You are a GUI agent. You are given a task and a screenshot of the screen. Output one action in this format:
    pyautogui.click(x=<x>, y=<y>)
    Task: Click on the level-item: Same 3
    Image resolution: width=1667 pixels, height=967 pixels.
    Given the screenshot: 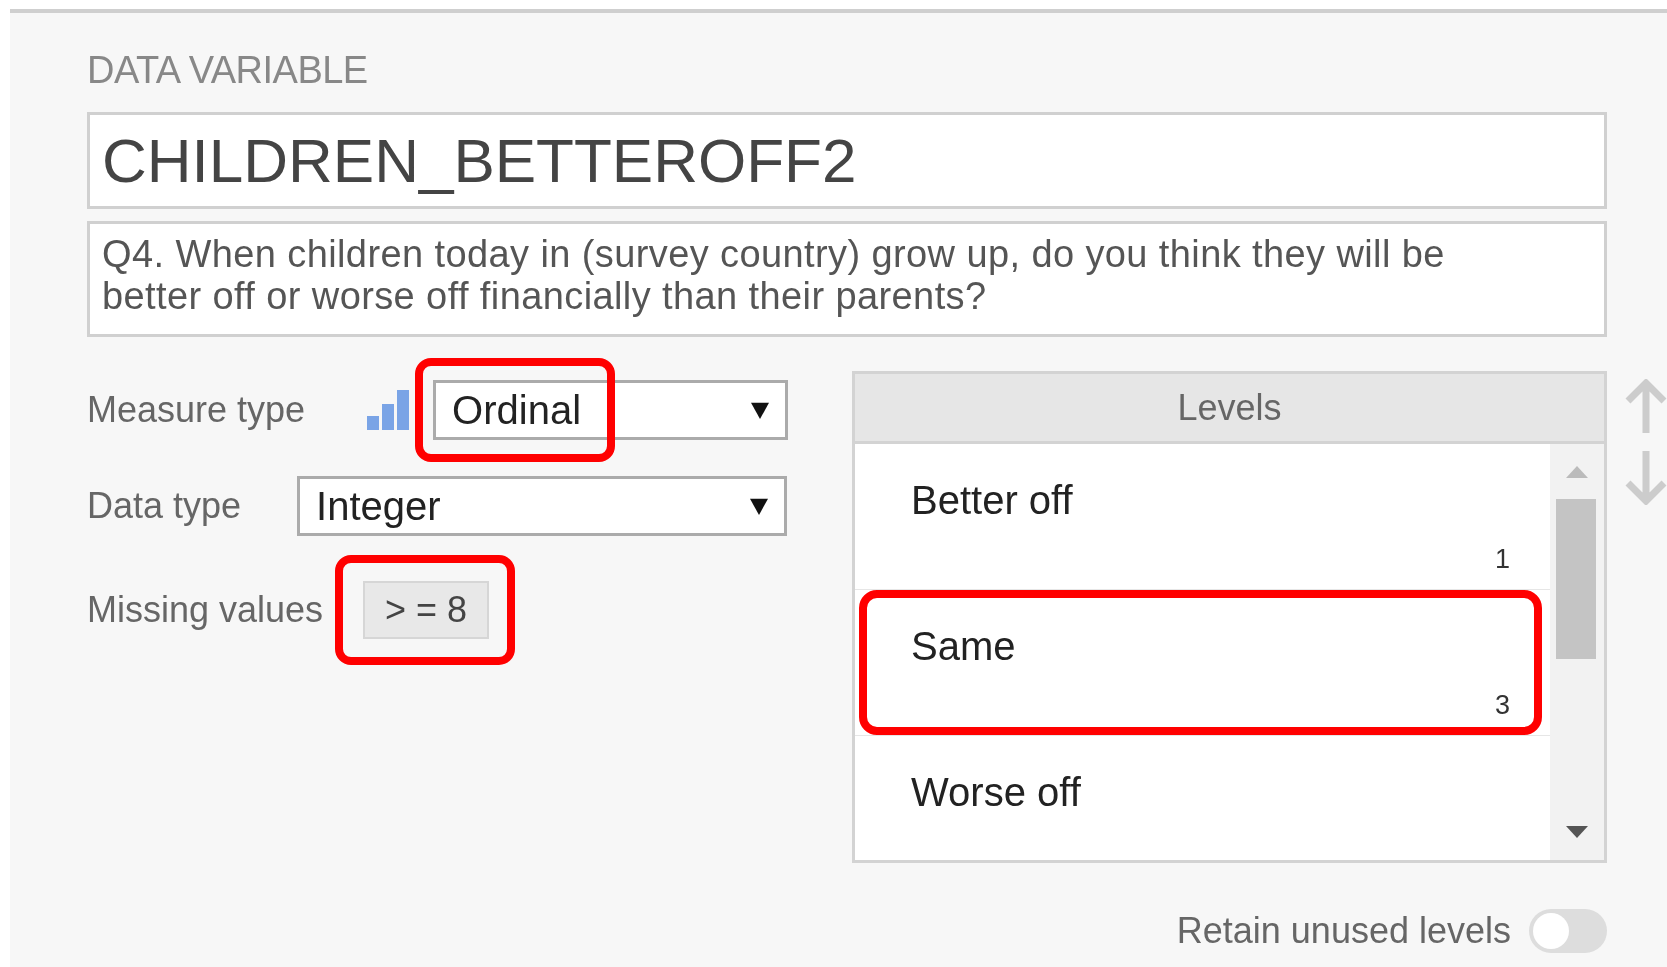 What is the action you would take?
    pyautogui.click(x=1202, y=662)
    